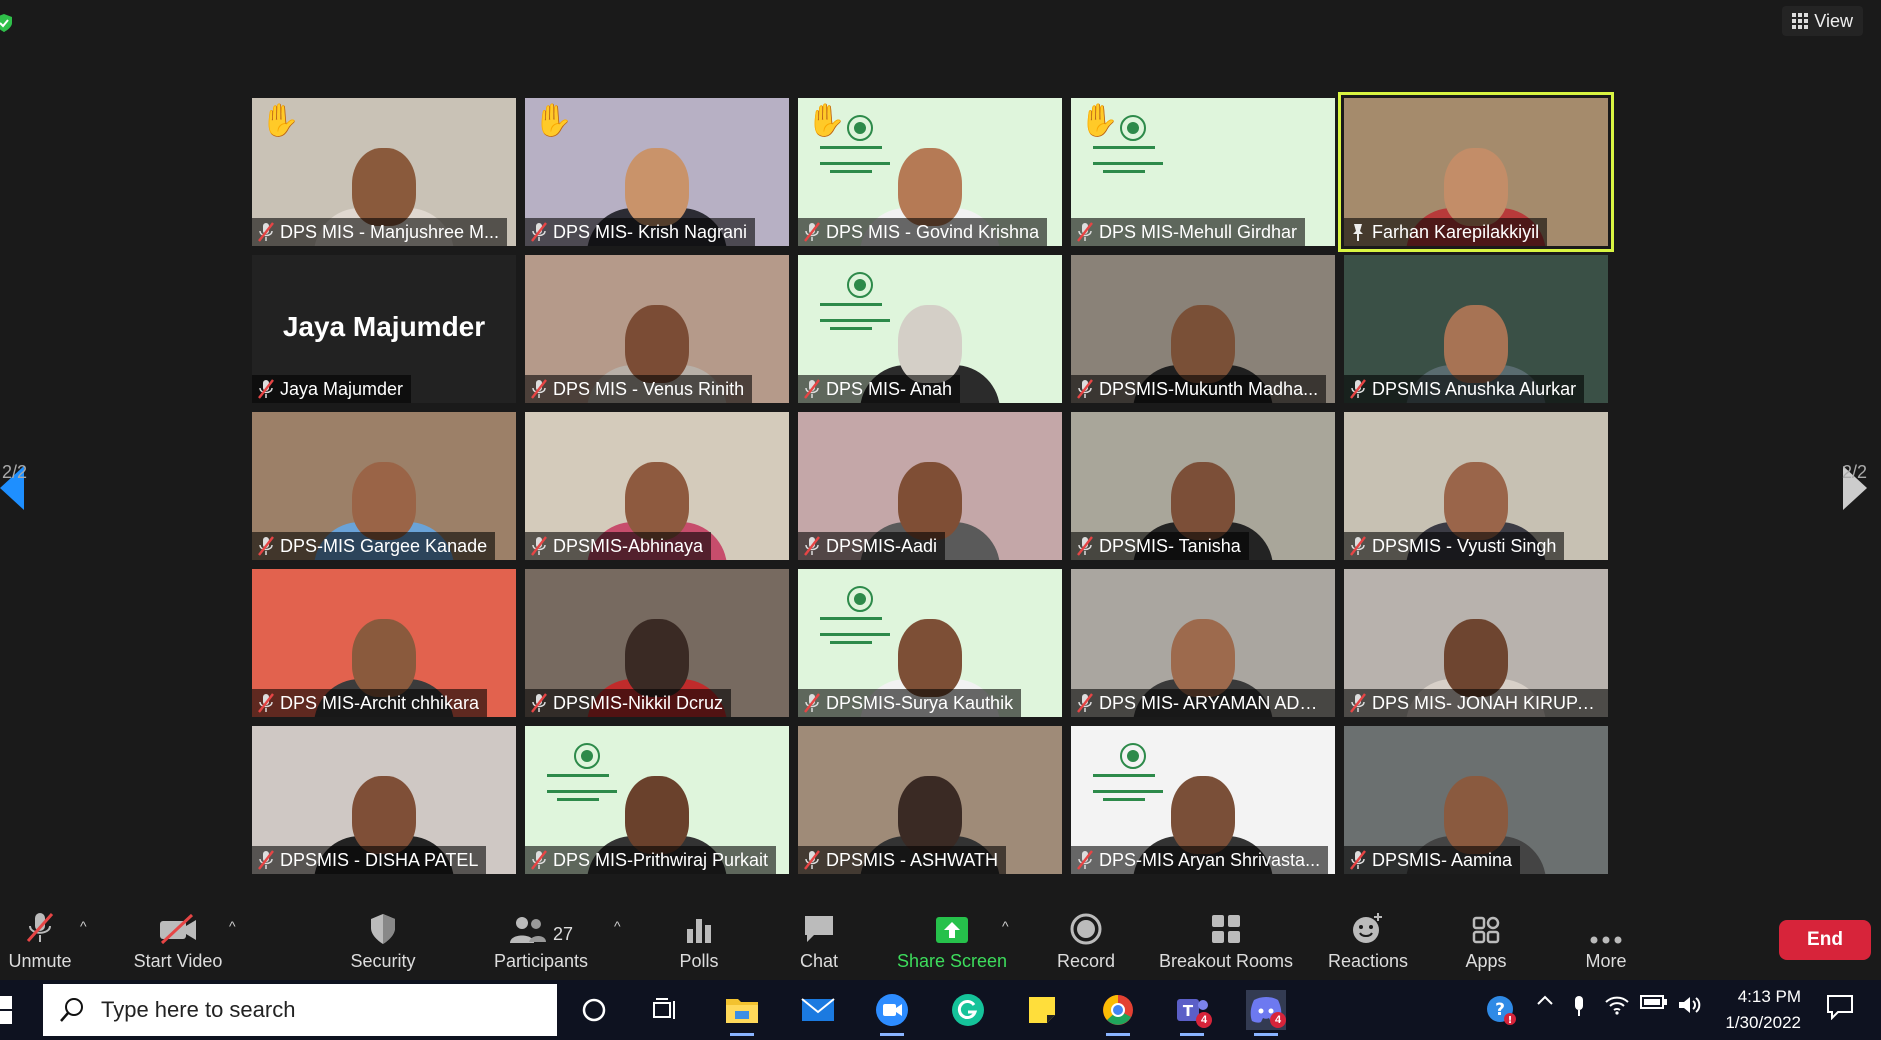 The height and width of the screenshot is (1040, 1881). Describe the element at coordinates (178, 941) in the screenshot. I see `start-video-button: Start Video` at that location.